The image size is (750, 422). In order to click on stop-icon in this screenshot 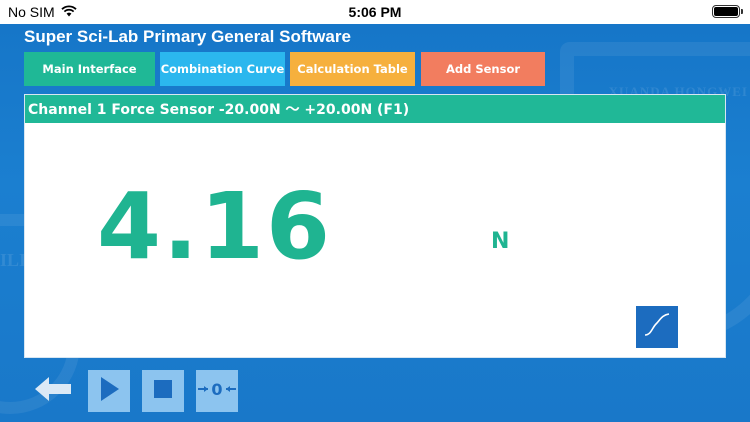, I will do `click(163, 391)`.